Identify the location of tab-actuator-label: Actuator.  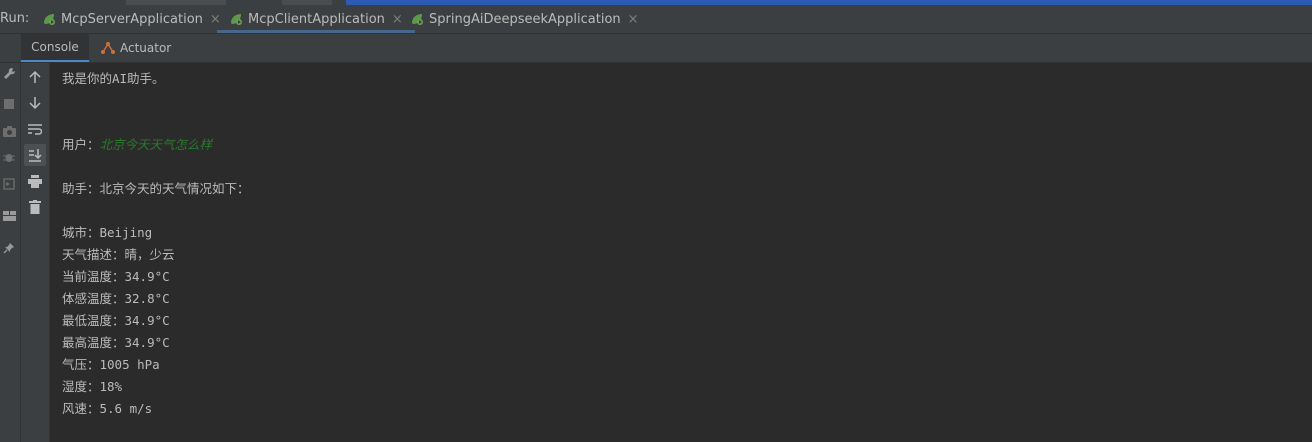
(146, 48).